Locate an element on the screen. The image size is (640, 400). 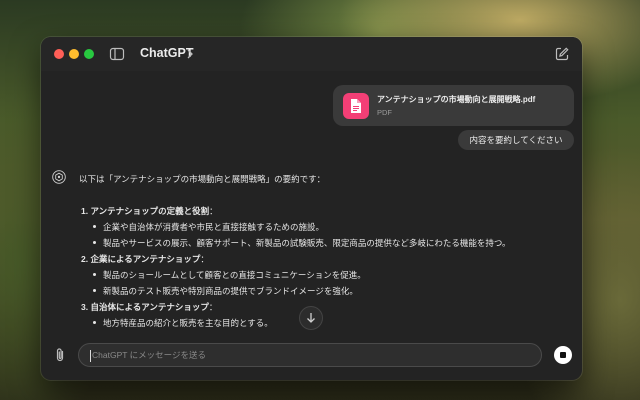
file-name: アンテナショップの市場動向と展開戦略.pdf is located at coordinates (456, 99).